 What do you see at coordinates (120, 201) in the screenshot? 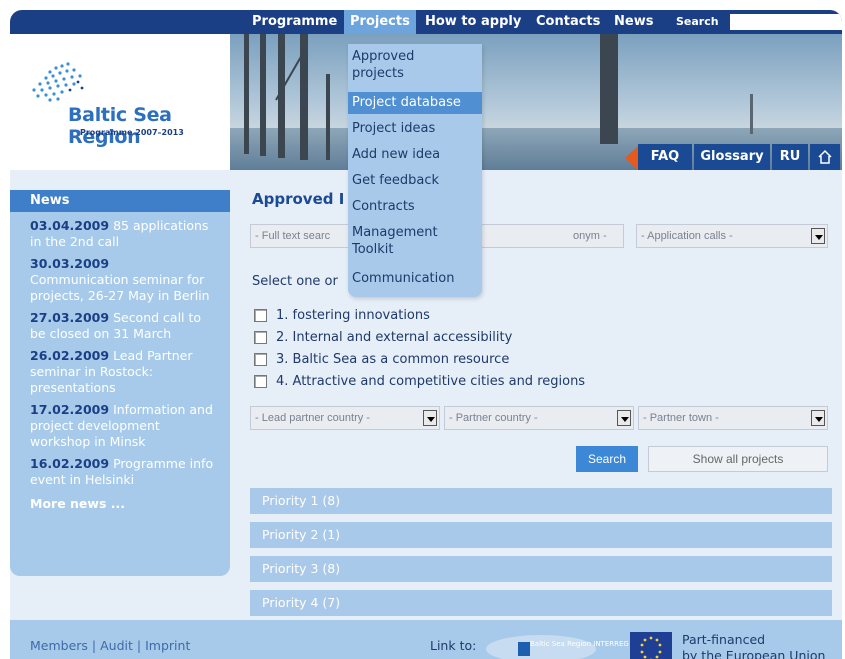
I see `news-heading: News` at bounding box center [120, 201].